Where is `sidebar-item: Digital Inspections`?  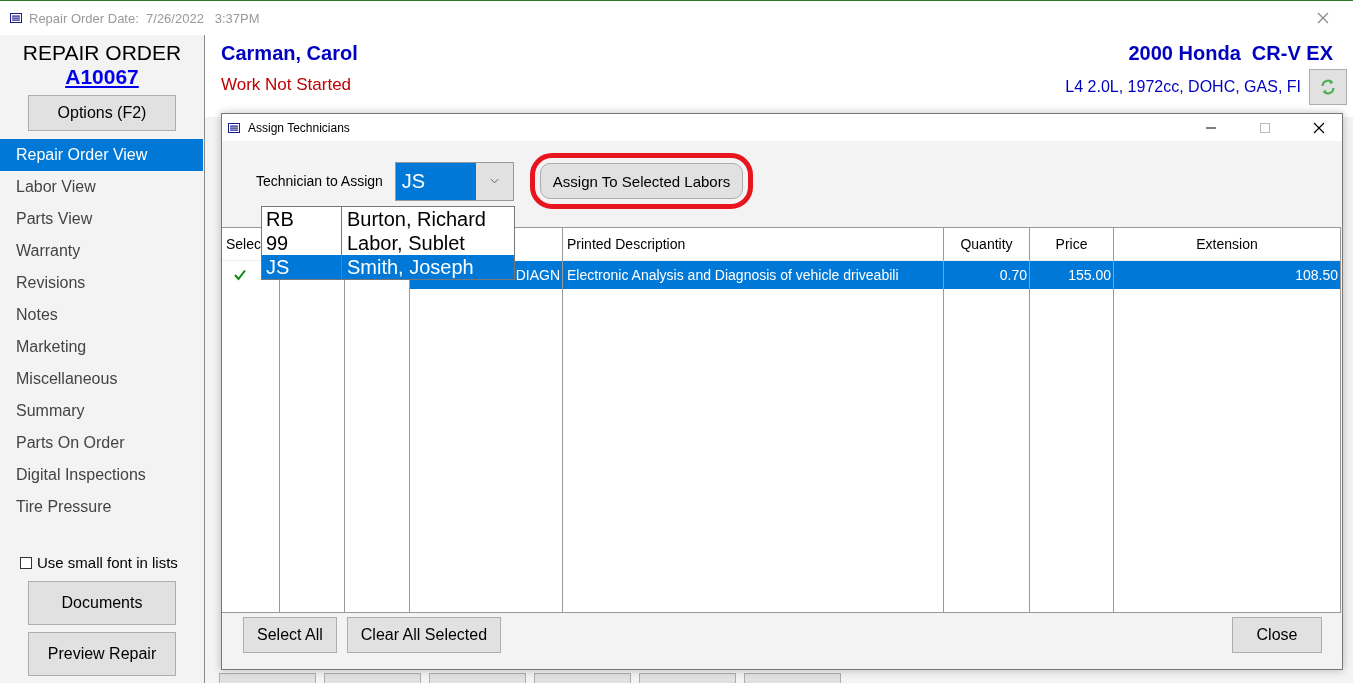 sidebar-item: Digital Inspections is located at coordinates (102, 475).